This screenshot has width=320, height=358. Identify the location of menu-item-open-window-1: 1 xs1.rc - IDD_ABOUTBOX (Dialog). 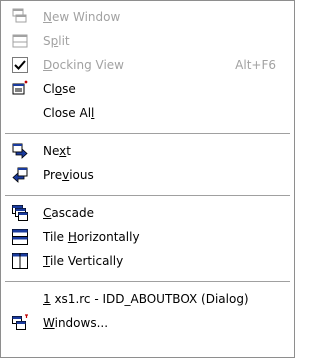
(147, 299).